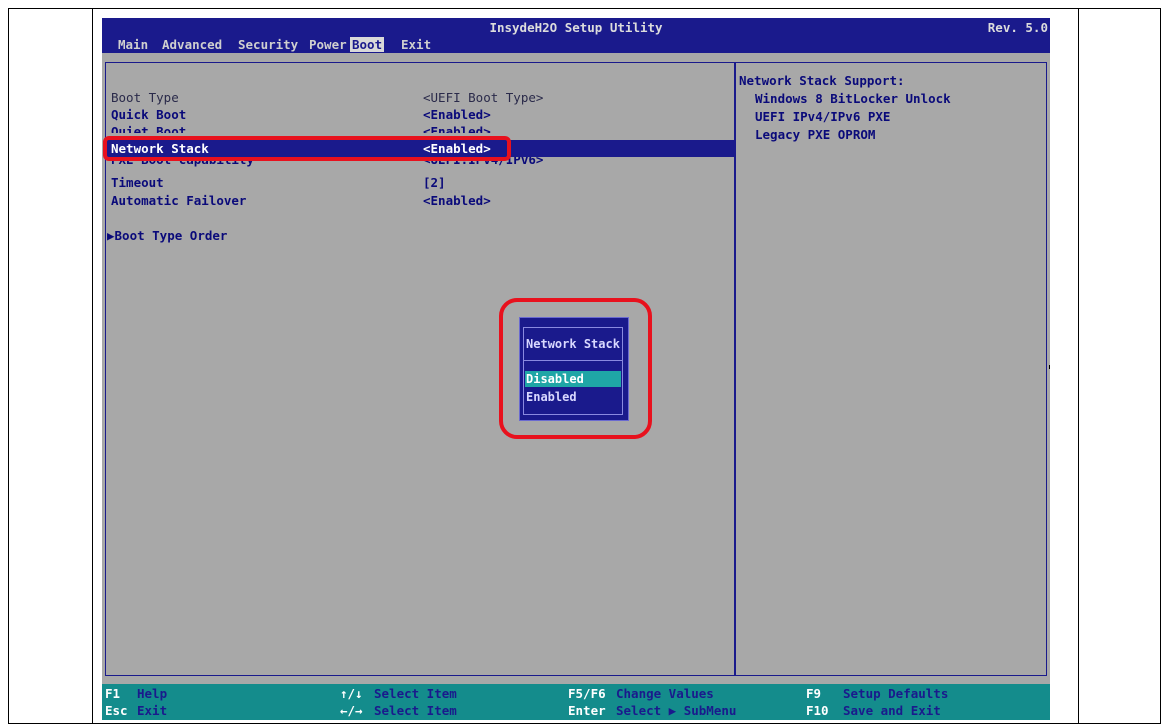 The image size is (1169, 727). What do you see at coordinates (415, 710) in the screenshot?
I see `key-left-right-desc: Select Item` at bounding box center [415, 710].